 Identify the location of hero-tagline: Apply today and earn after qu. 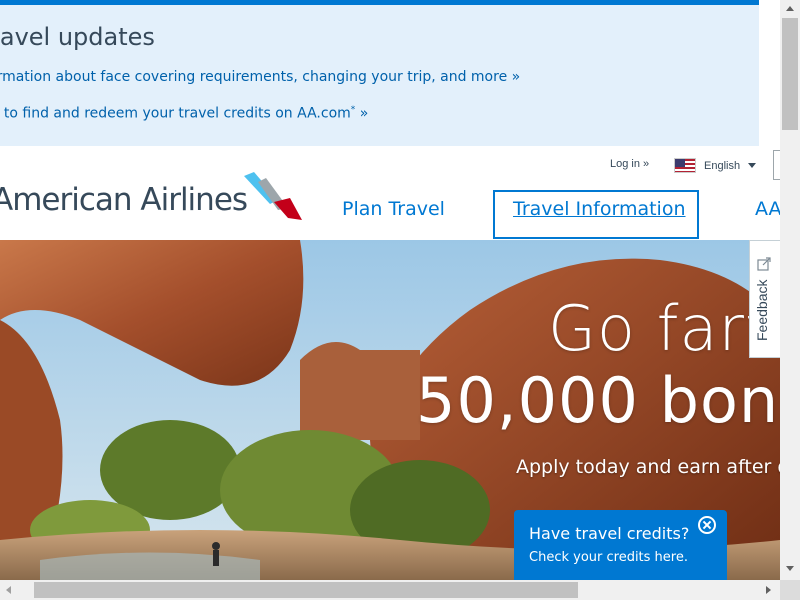
(648, 467).